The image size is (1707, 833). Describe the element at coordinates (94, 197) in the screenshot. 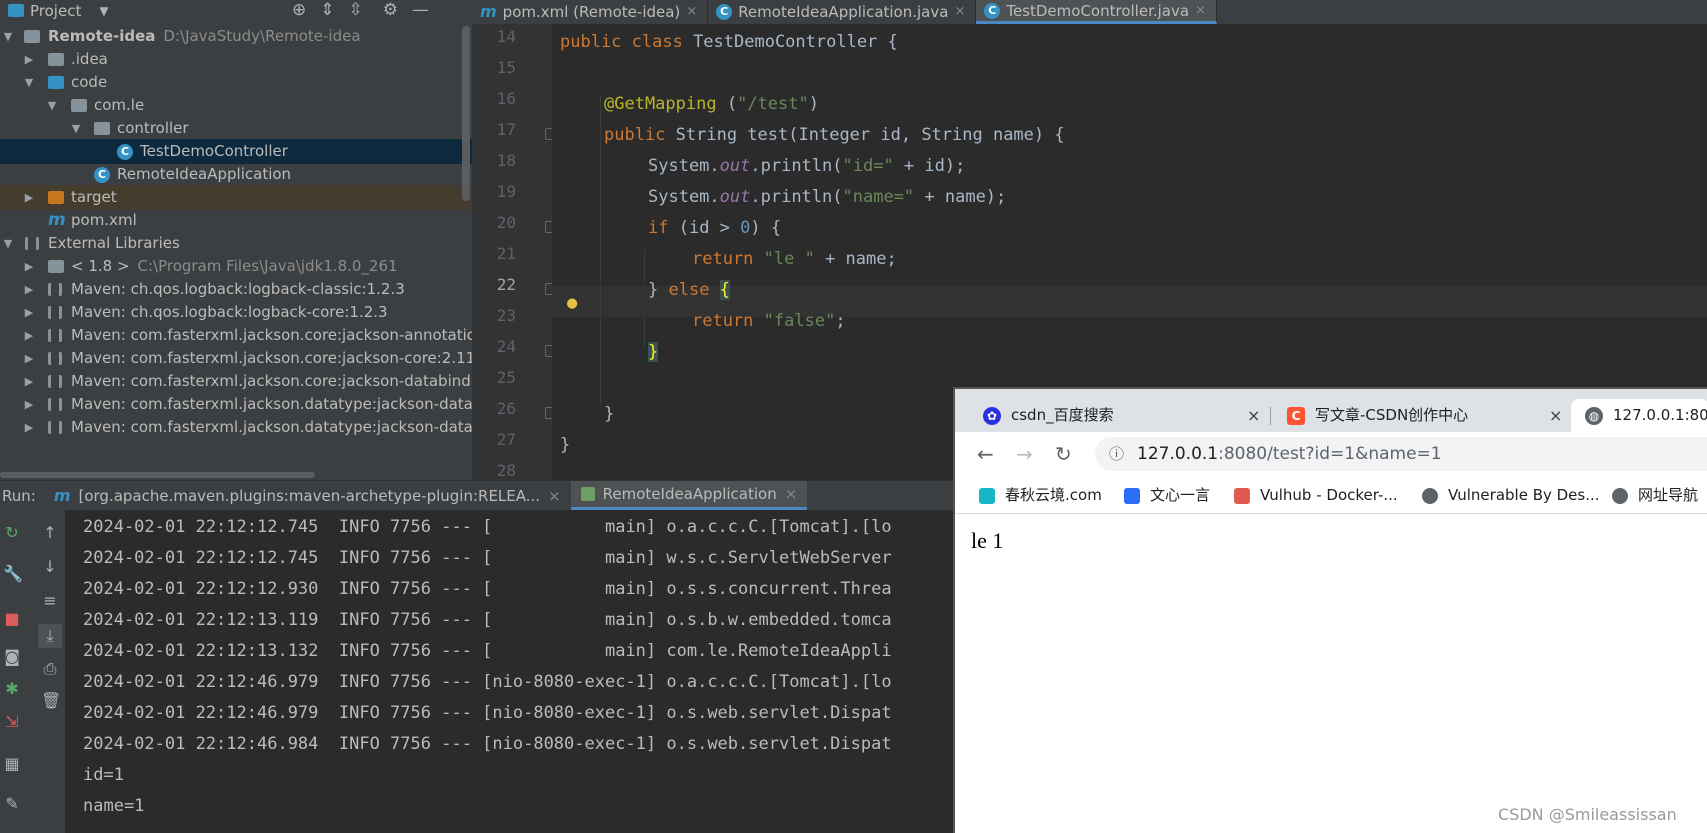

I see `tree-item-label: target` at that location.